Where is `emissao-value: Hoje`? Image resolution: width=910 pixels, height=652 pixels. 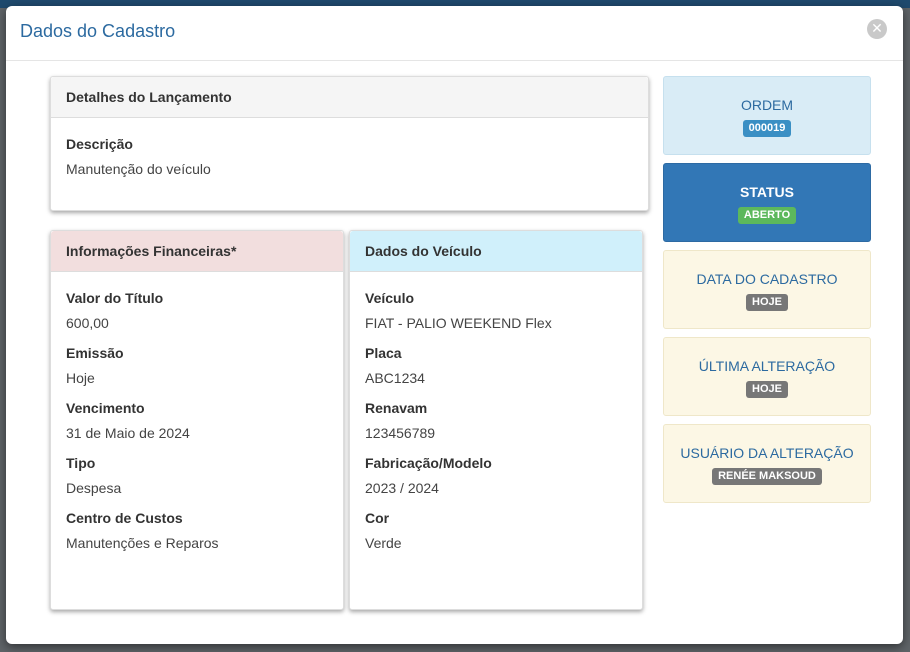 emissao-value: Hoje is located at coordinates (80, 378).